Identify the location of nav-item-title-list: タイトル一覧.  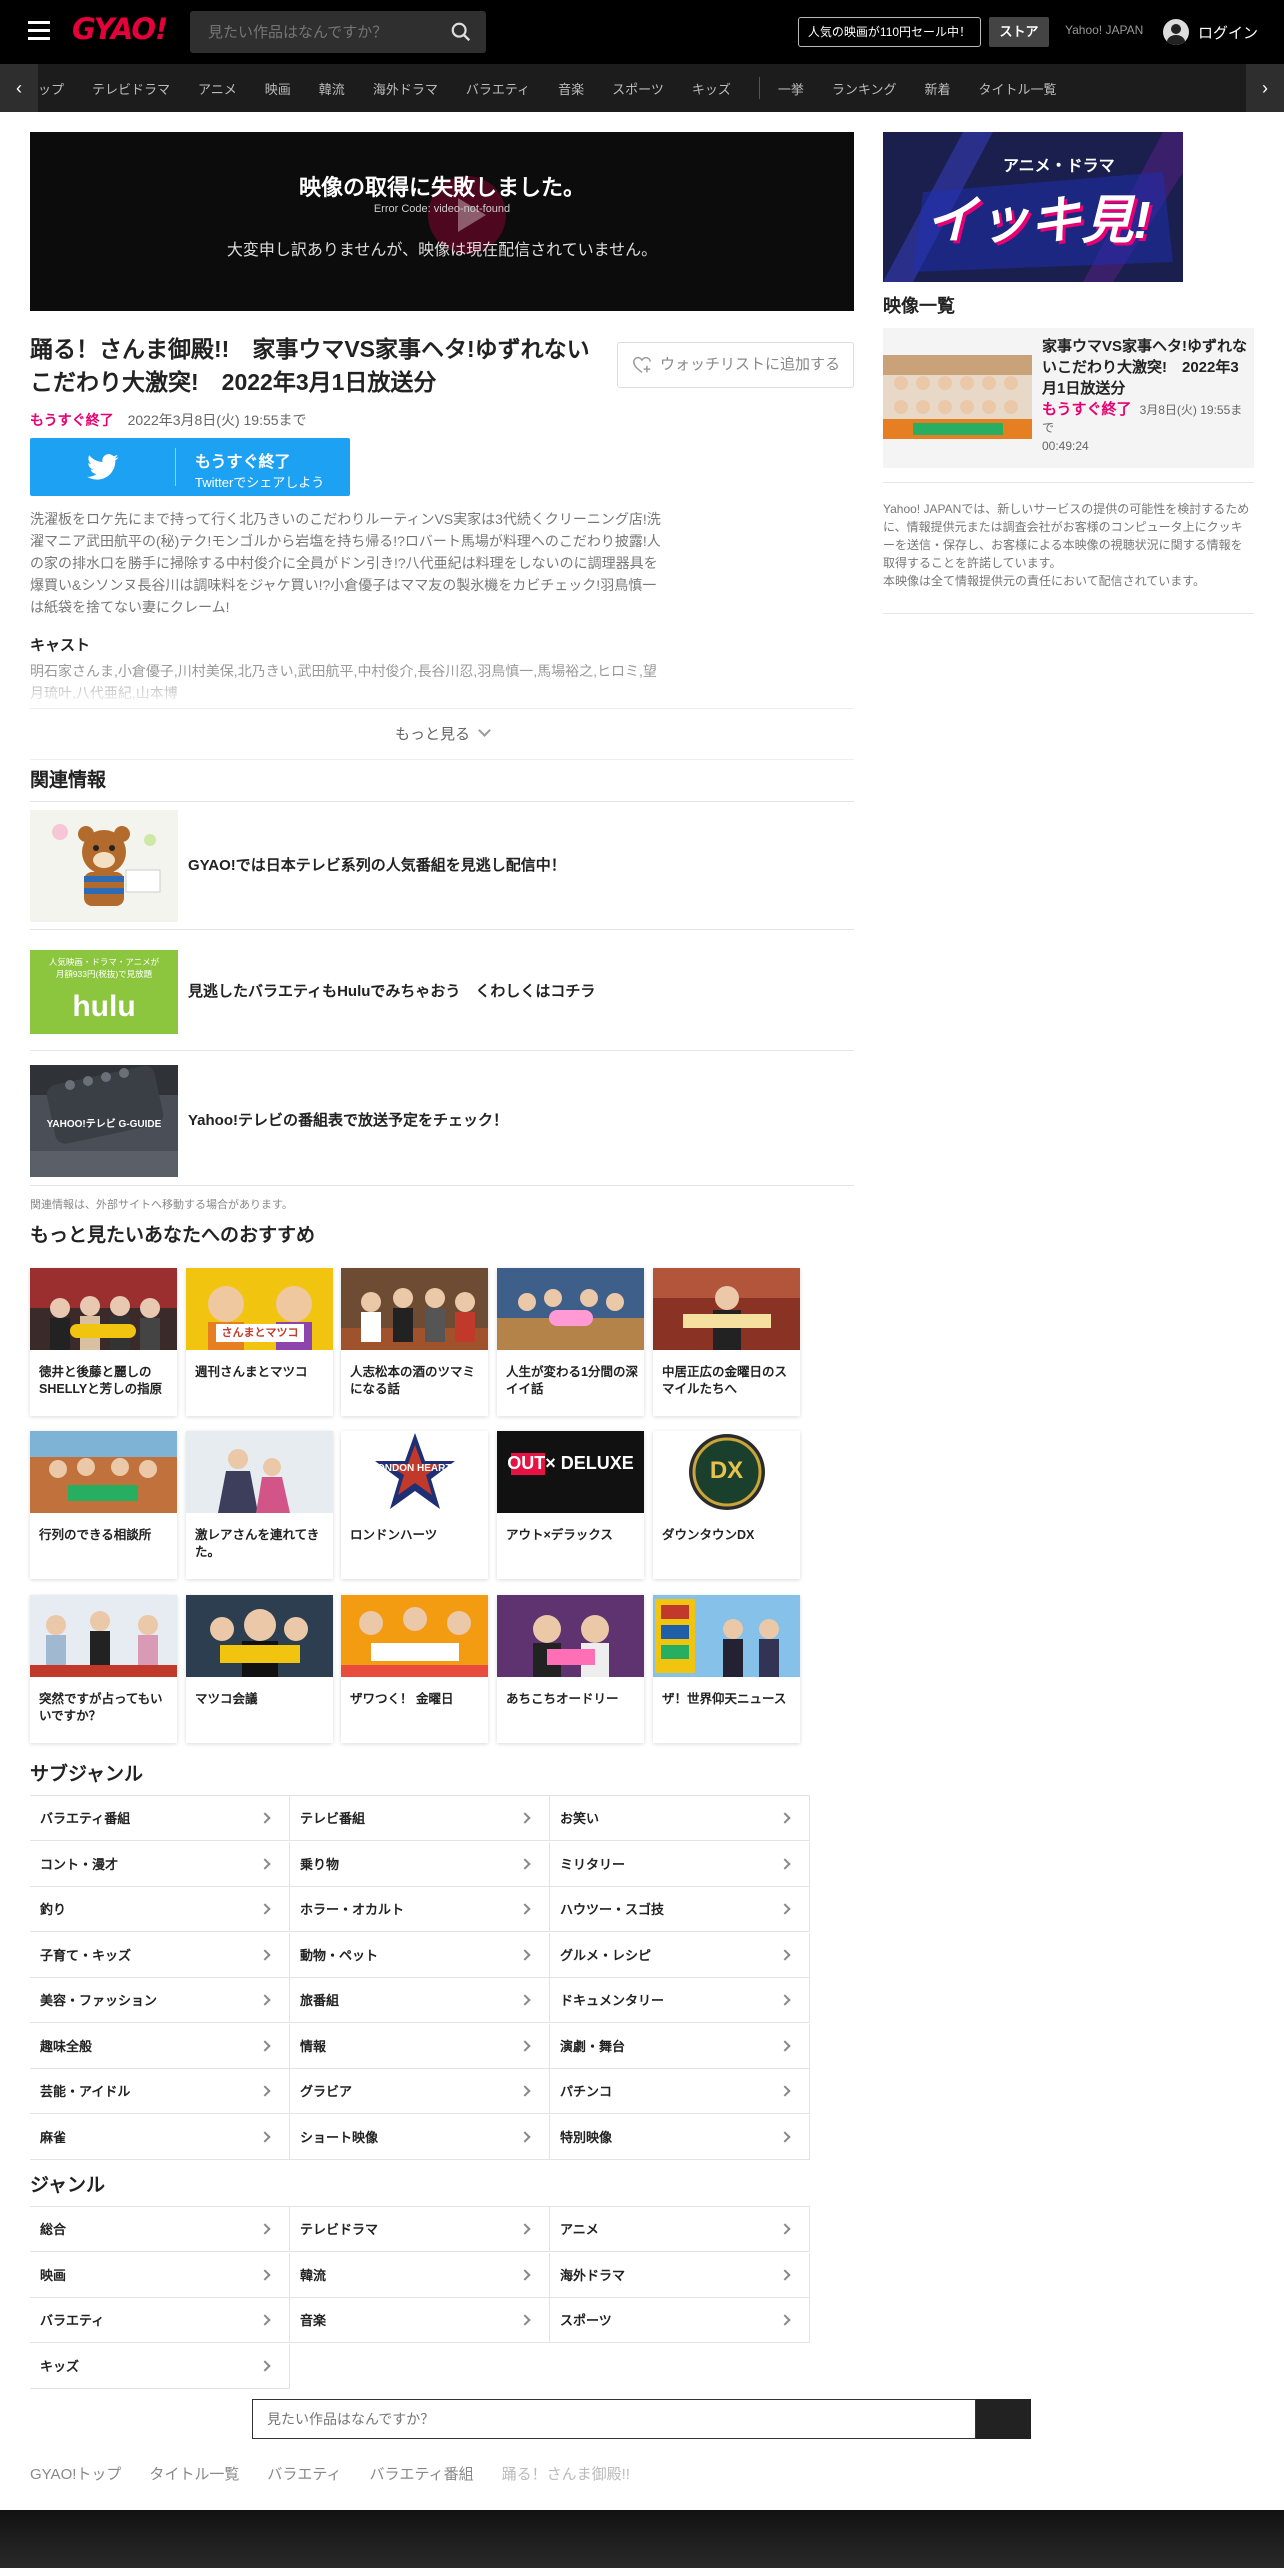
(1018, 88).